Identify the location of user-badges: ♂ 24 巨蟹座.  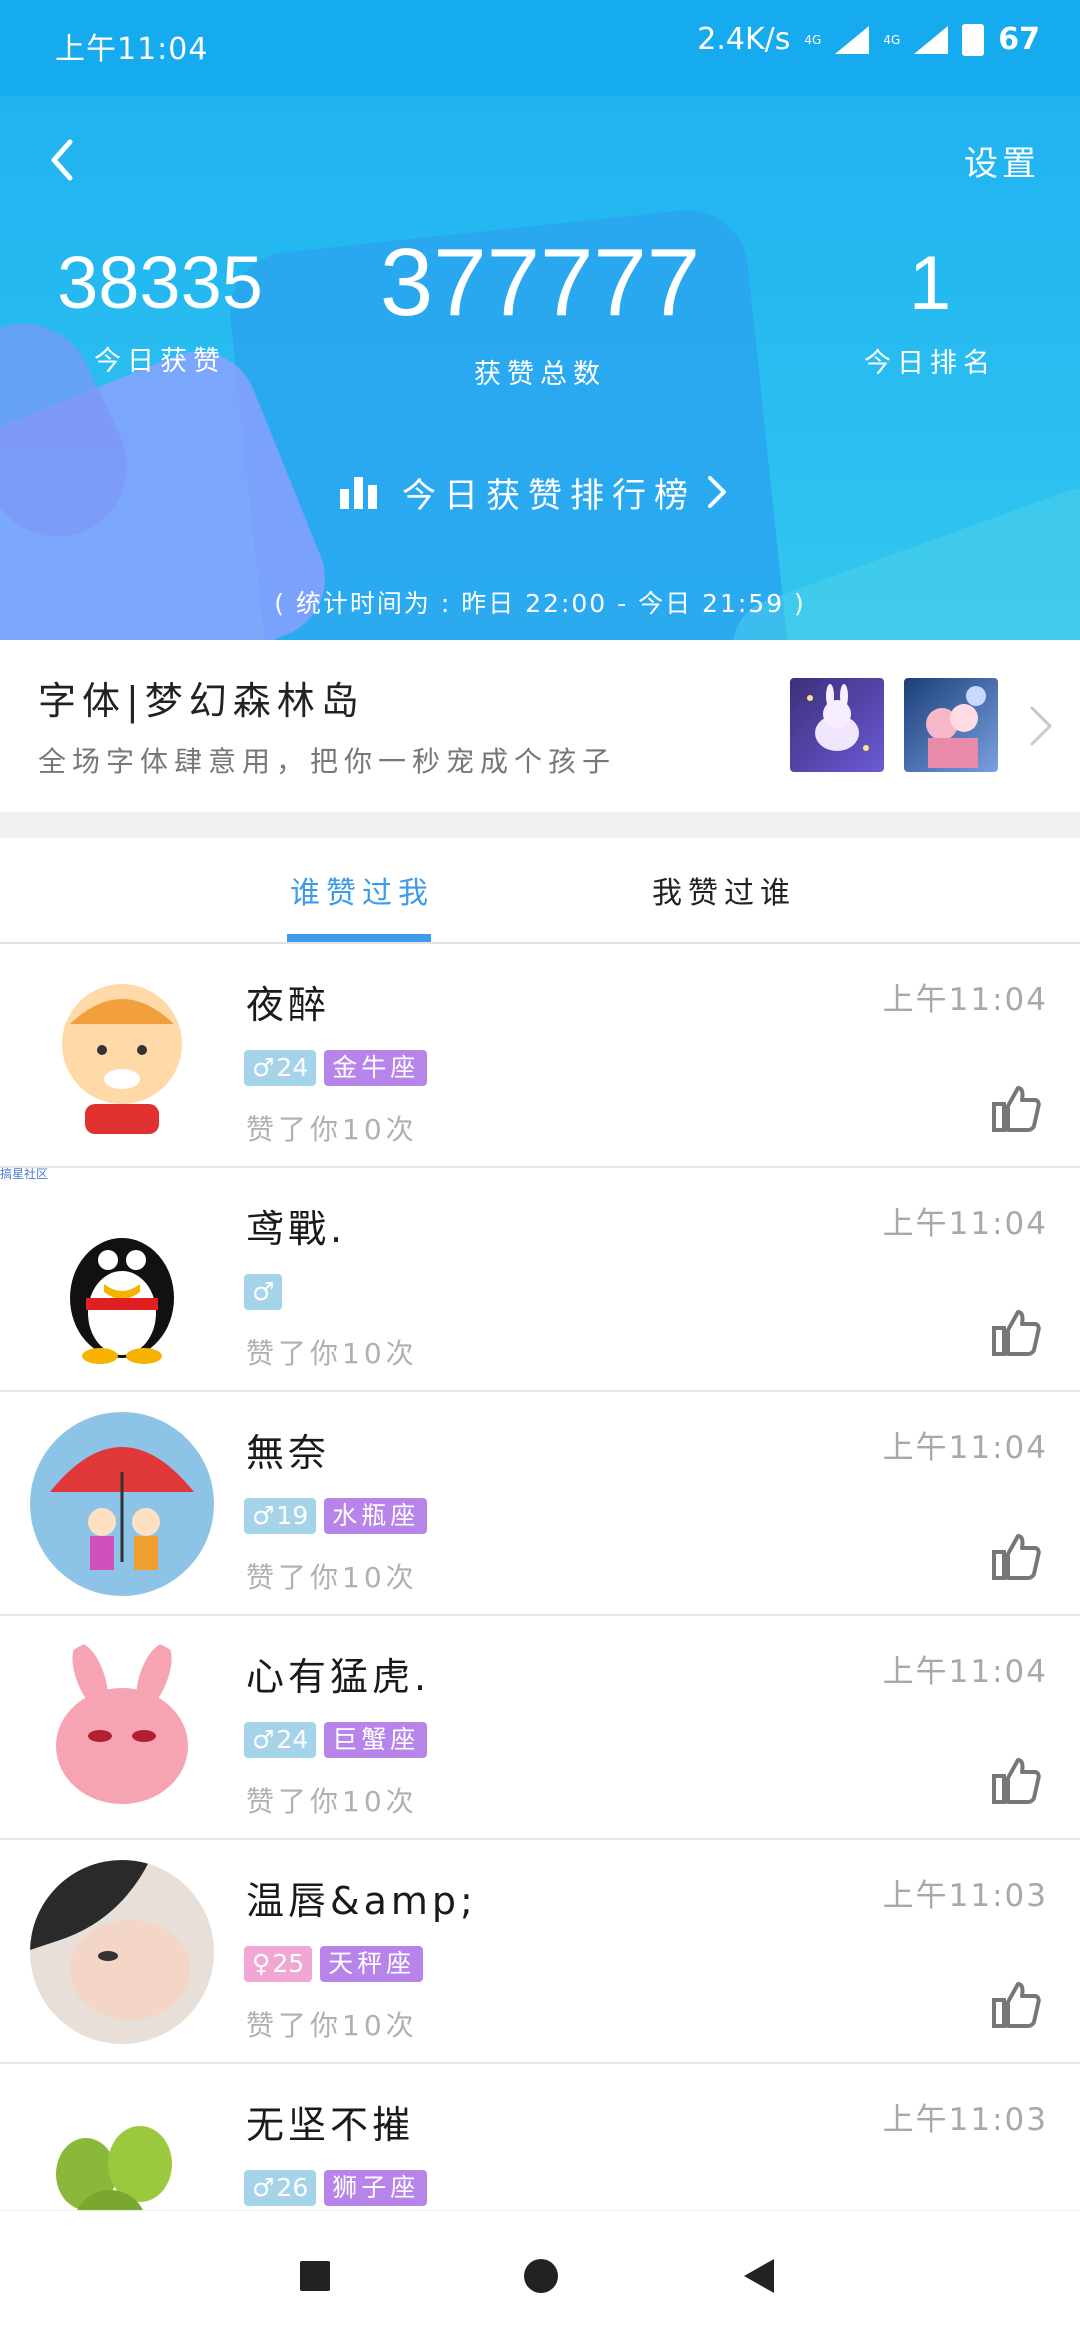
(336, 1740).